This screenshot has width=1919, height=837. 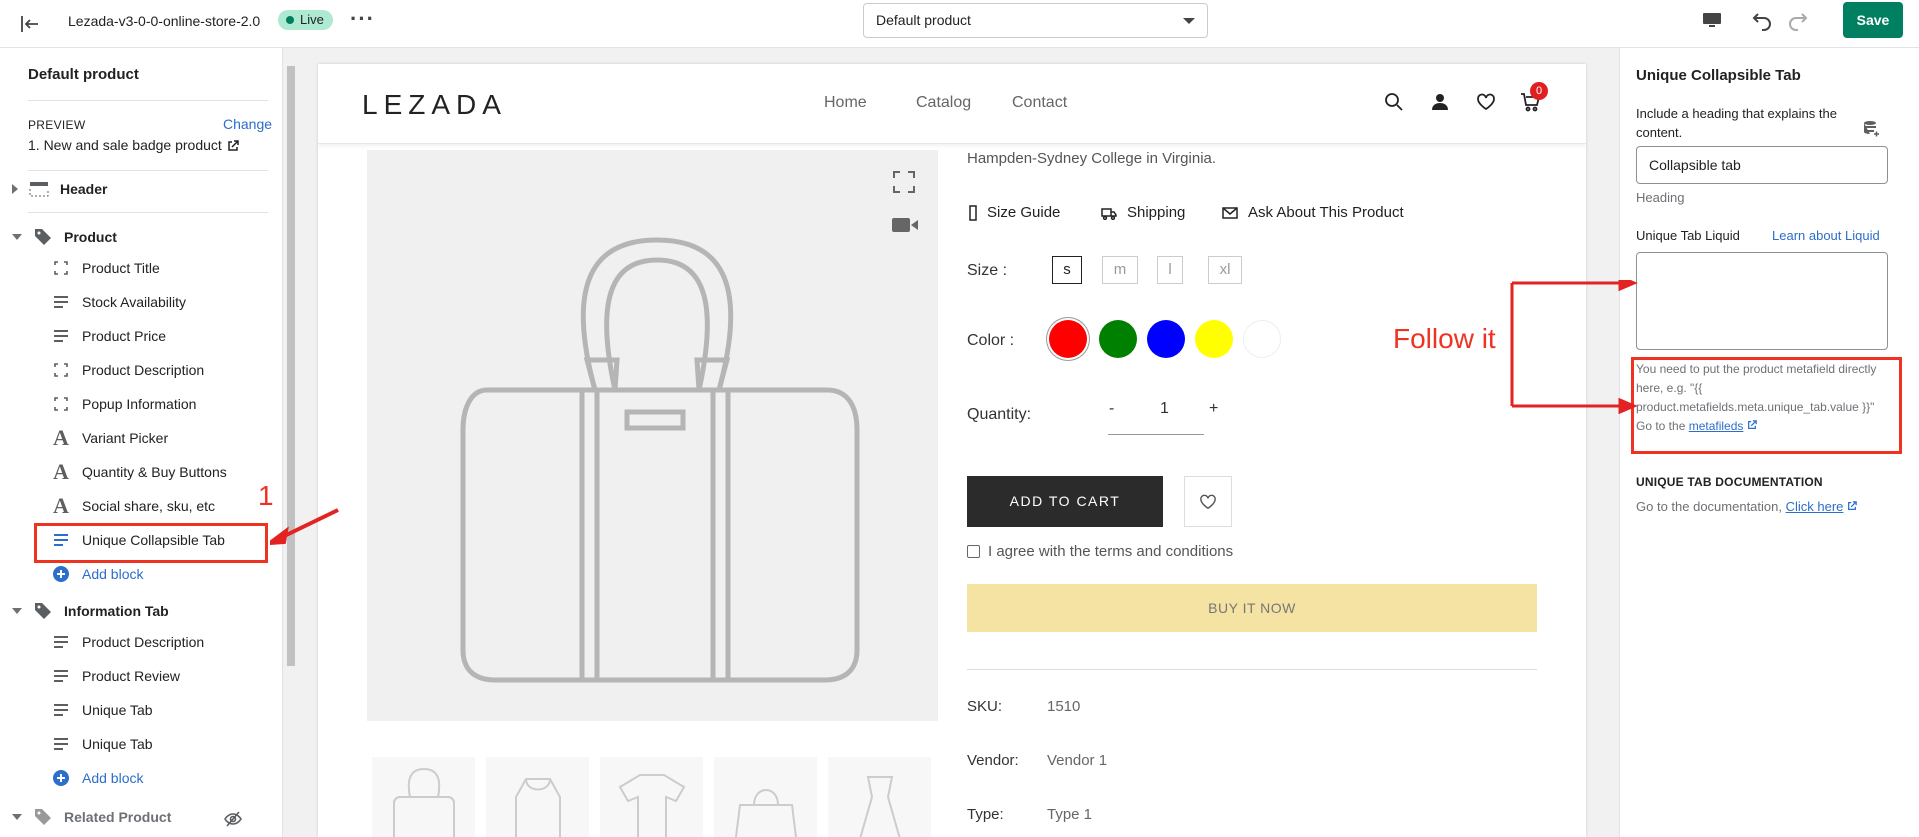 I want to click on wishlist-button, so click(x=1208, y=501).